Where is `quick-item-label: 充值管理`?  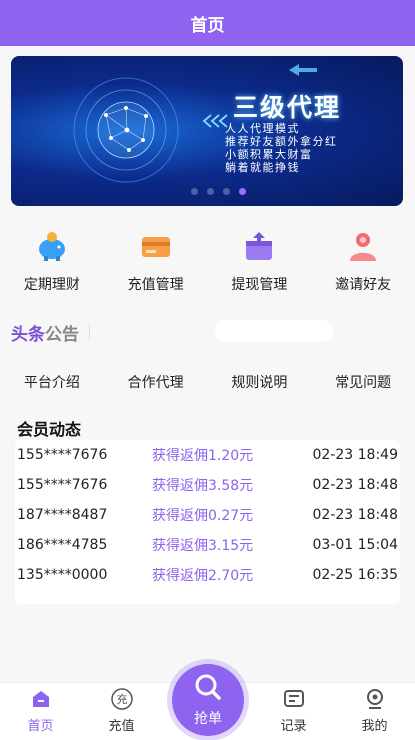
quick-item-label: 充值管理 is located at coordinates (155, 285).